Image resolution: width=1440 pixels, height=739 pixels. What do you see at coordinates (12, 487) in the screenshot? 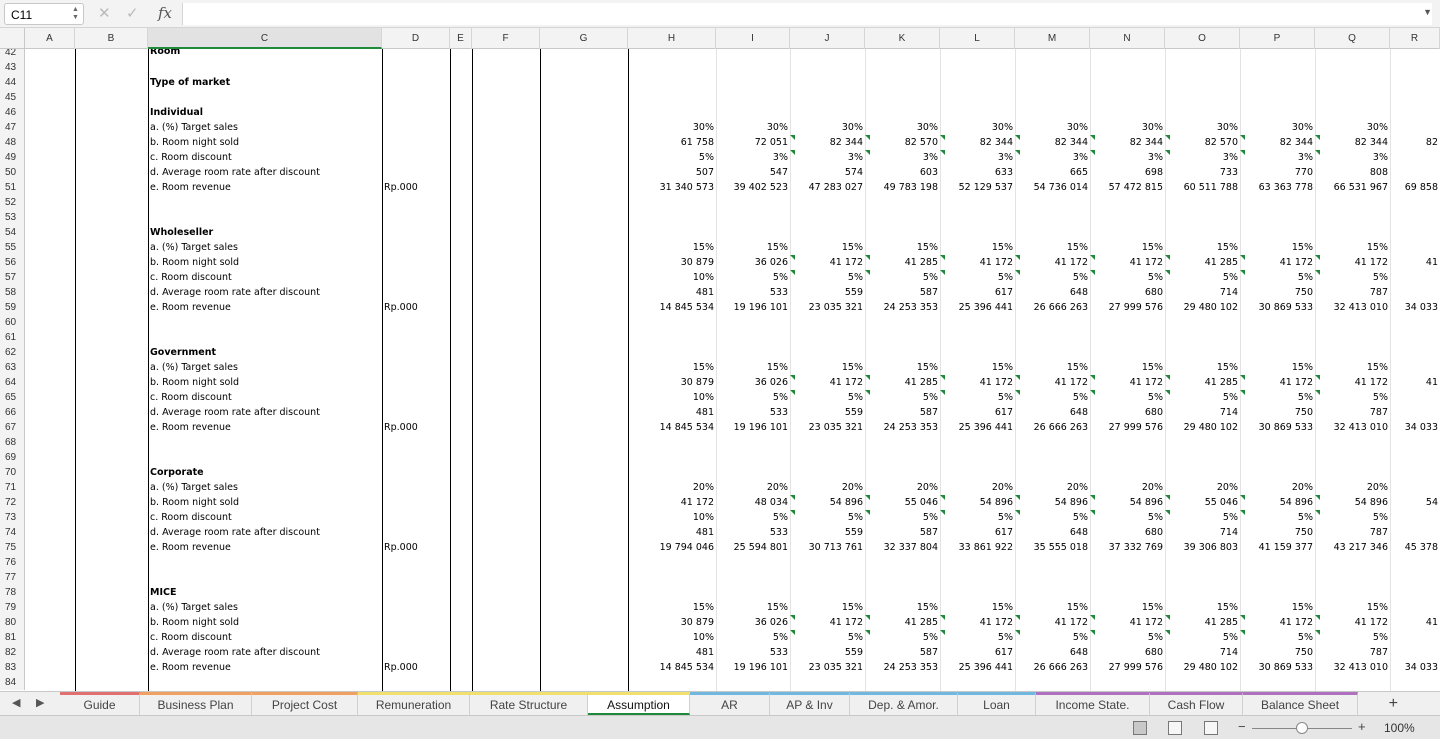
I see `row-header: 71` at bounding box center [12, 487].